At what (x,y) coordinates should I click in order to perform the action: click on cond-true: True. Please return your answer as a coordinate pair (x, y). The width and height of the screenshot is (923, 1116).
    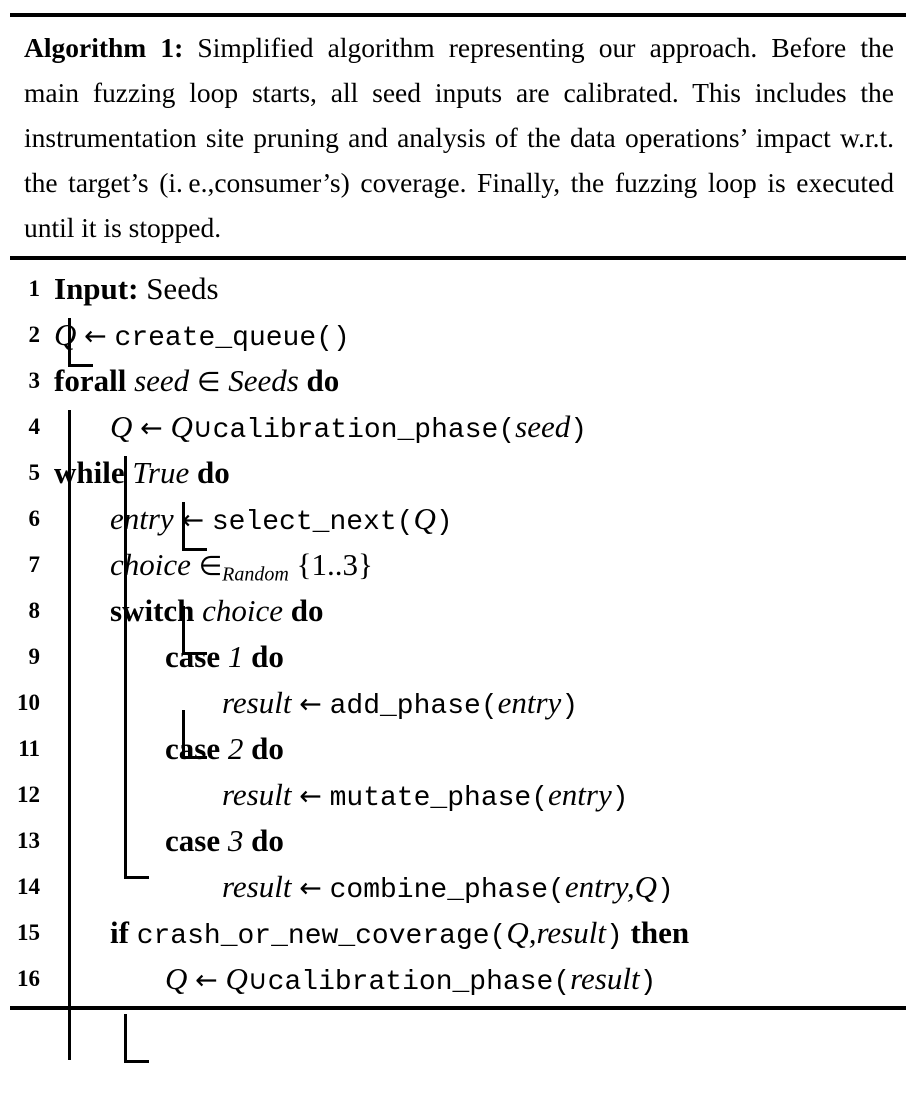
    Looking at the image, I should click on (161, 472).